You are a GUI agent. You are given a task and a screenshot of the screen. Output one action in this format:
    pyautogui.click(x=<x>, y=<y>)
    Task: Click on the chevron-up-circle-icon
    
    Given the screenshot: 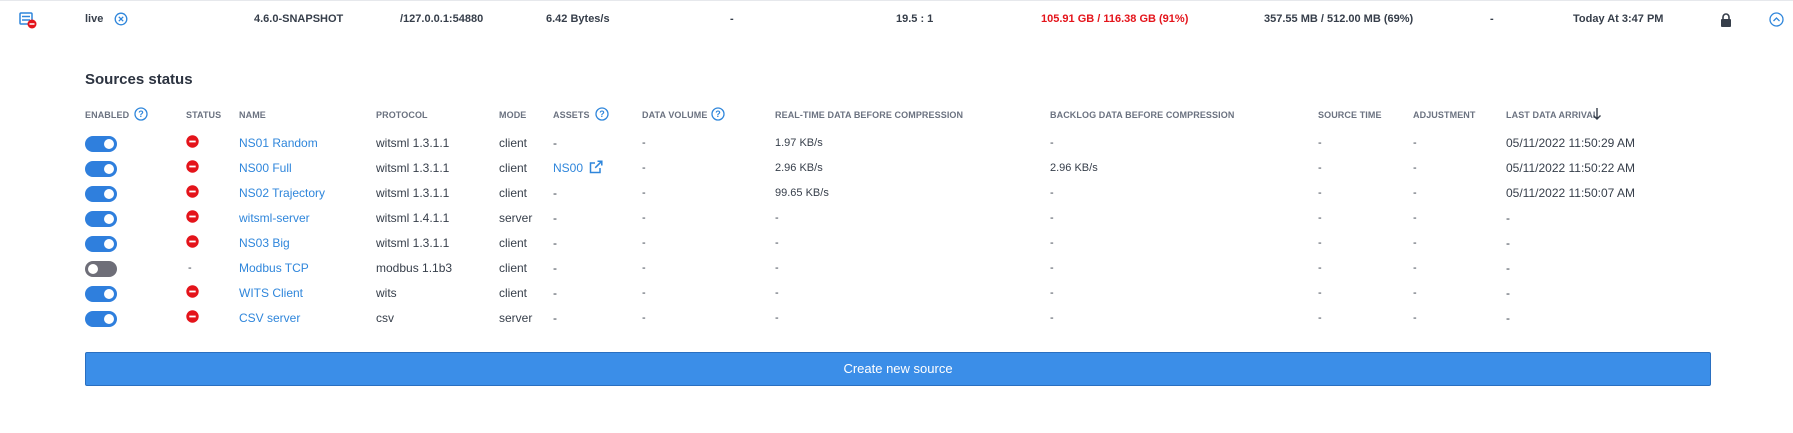 What is the action you would take?
    pyautogui.click(x=1776, y=19)
    